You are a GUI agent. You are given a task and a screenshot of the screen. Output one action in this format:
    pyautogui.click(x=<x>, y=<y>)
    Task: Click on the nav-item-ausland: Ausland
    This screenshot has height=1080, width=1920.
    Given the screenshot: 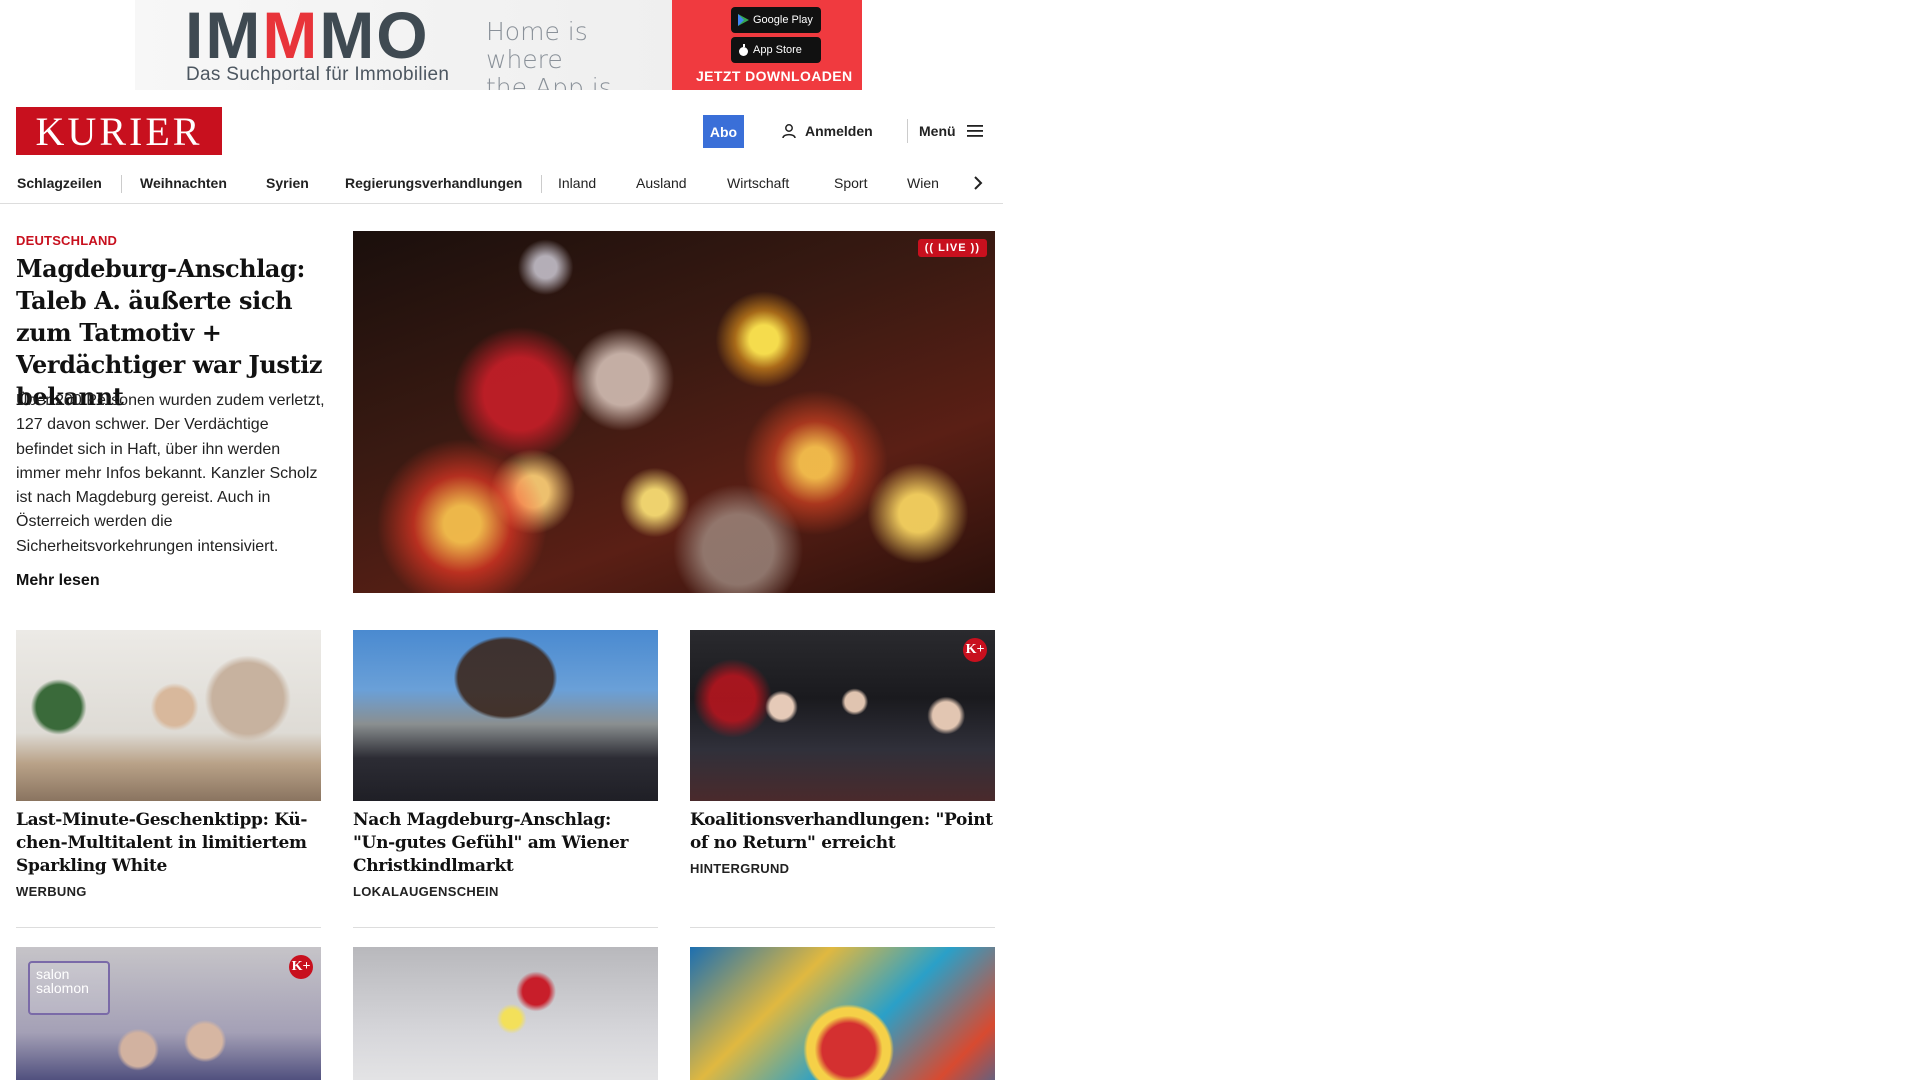 What is the action you would take?
    pyautogui.click(x=661, y=183)
    